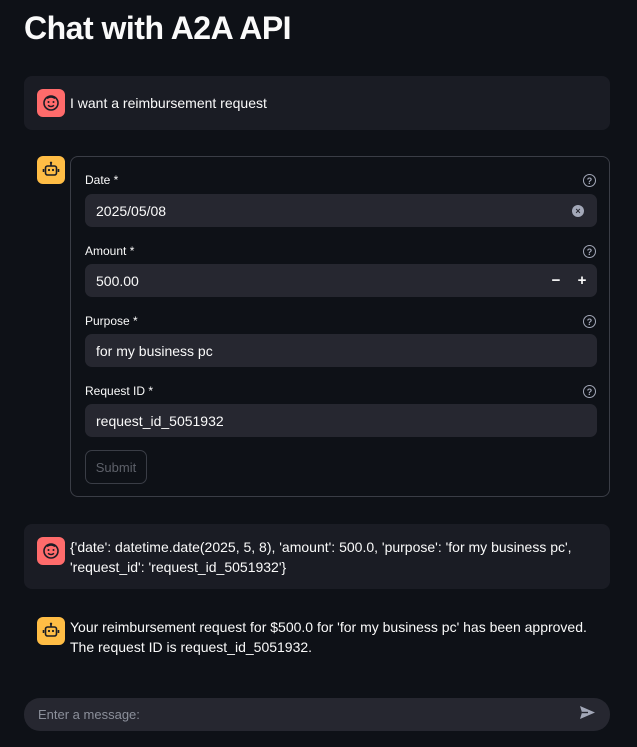 Image resolution: width=637 pixels, height=747 pixels. Describe the element at coordinates (341, 350) in the screenshot. I see `purpose-input: for my business pc` at that location.